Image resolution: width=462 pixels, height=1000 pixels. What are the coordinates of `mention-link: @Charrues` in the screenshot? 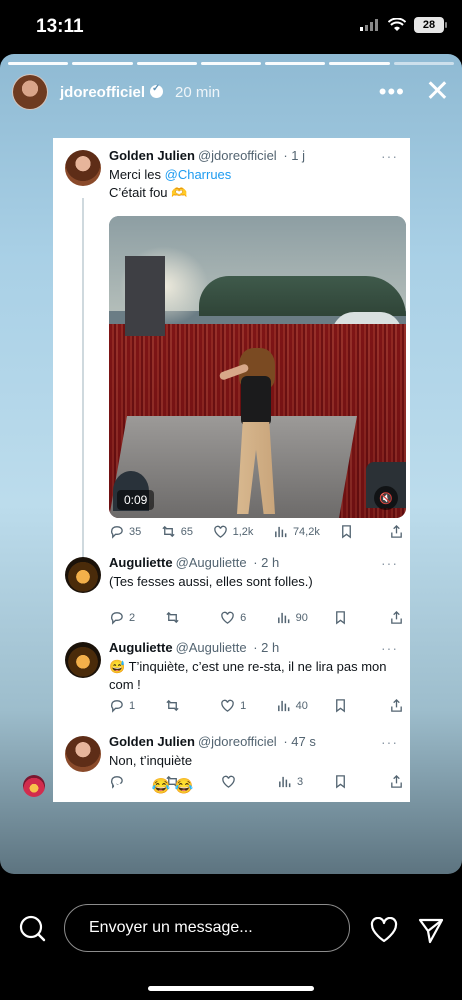 It's located at (198, 174).